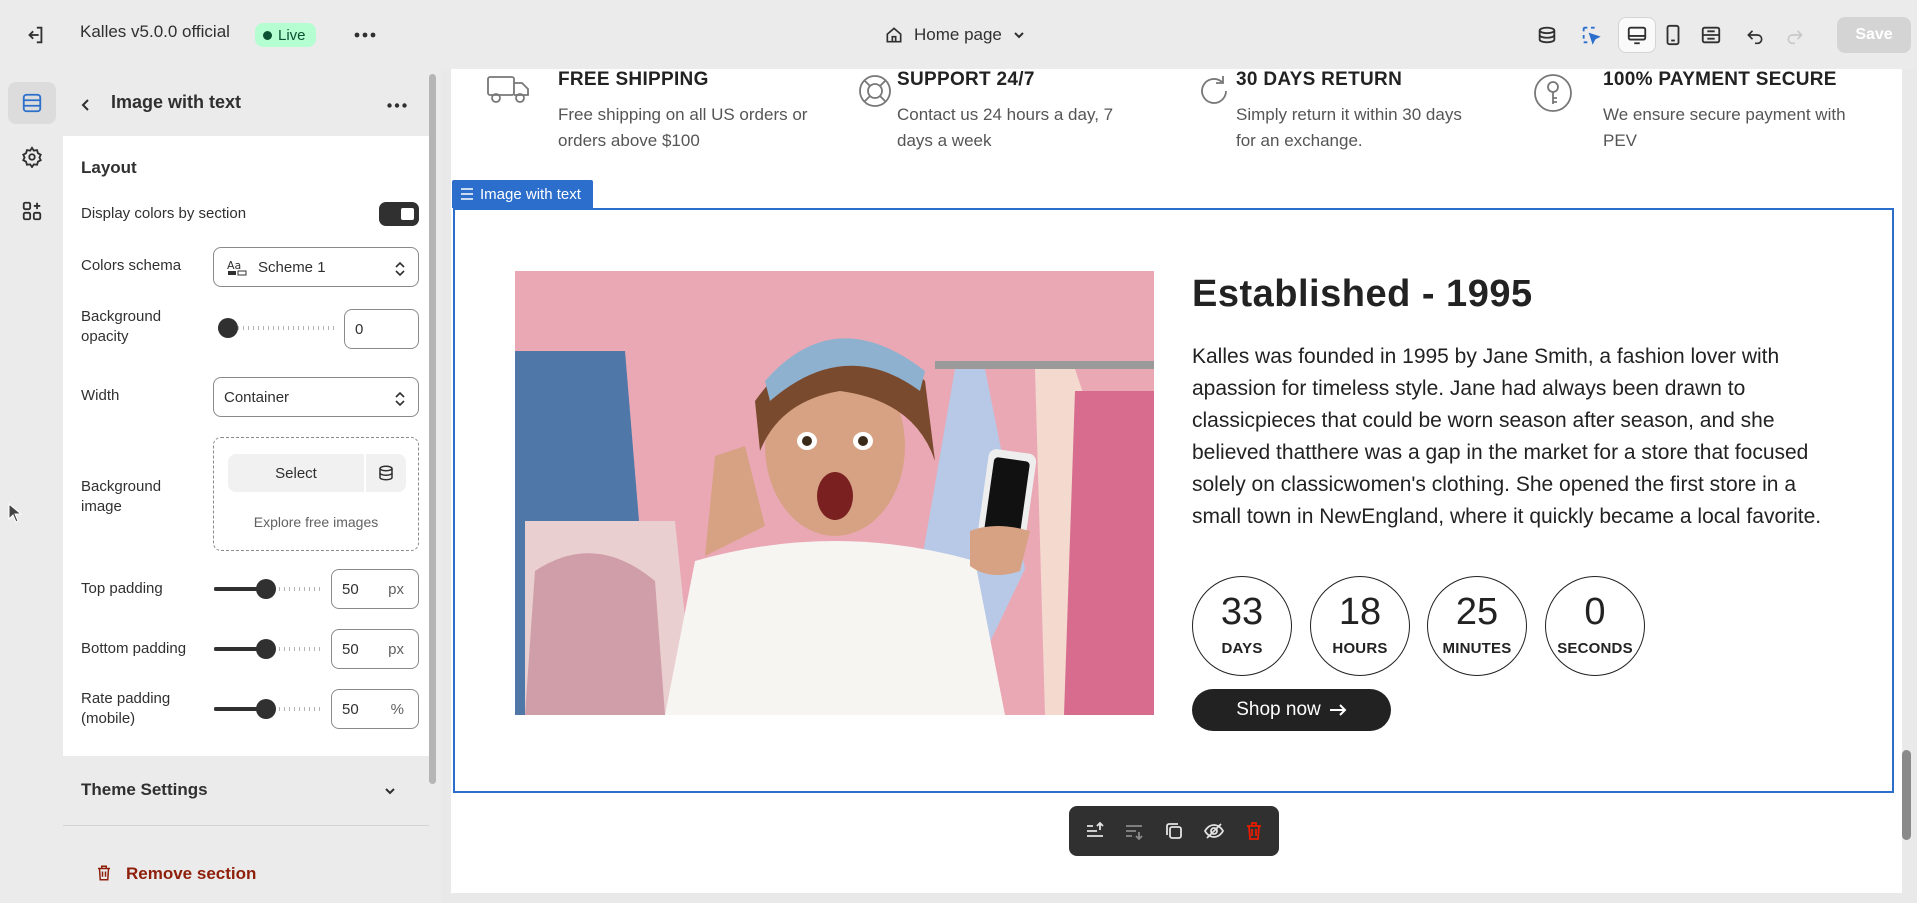  Describe the element at coordinates (104, 873) in the screenshot. I see `trash-icon` at that location.